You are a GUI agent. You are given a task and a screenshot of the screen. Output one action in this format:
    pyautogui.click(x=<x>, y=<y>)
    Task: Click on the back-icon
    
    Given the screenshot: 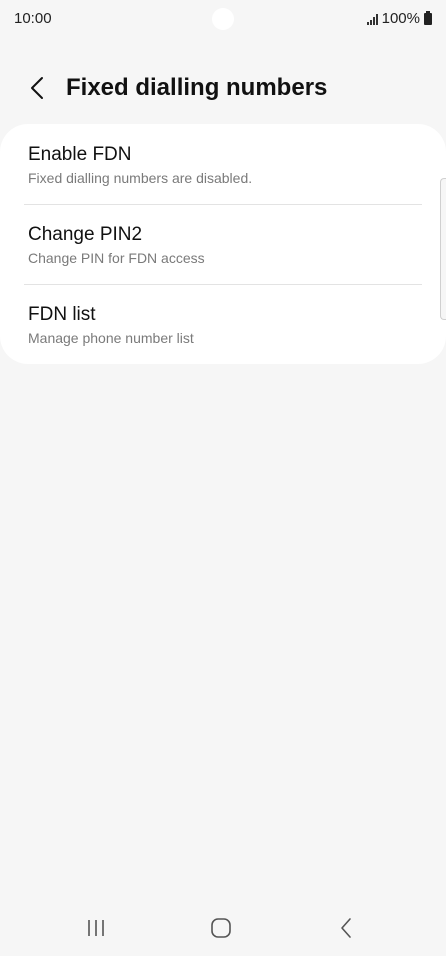 What is the action you would take?
    pyautogui.click(x=346, y=928)
    